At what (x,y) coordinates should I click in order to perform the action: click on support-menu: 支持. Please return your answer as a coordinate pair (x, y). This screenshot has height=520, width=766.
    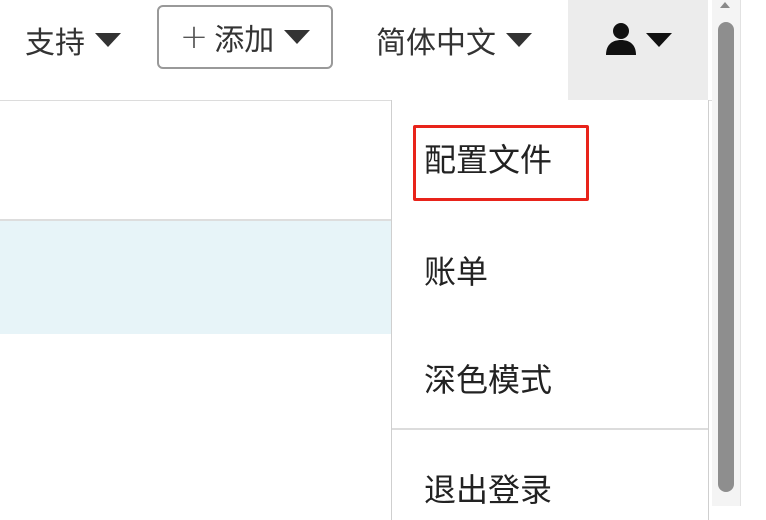
    Looking at the image, I should click on (73, 40).